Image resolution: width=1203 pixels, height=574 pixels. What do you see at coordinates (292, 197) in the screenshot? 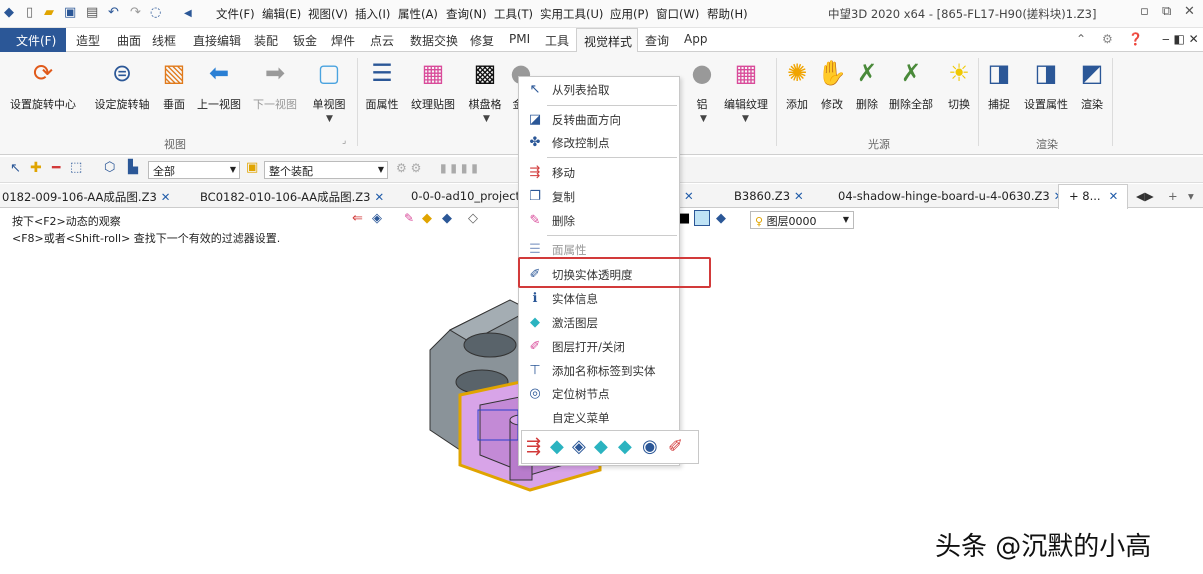
I see `doc-tab: BC0182-010-106-AA成品图.Z3 ✕` at bounding box center [292, 197].